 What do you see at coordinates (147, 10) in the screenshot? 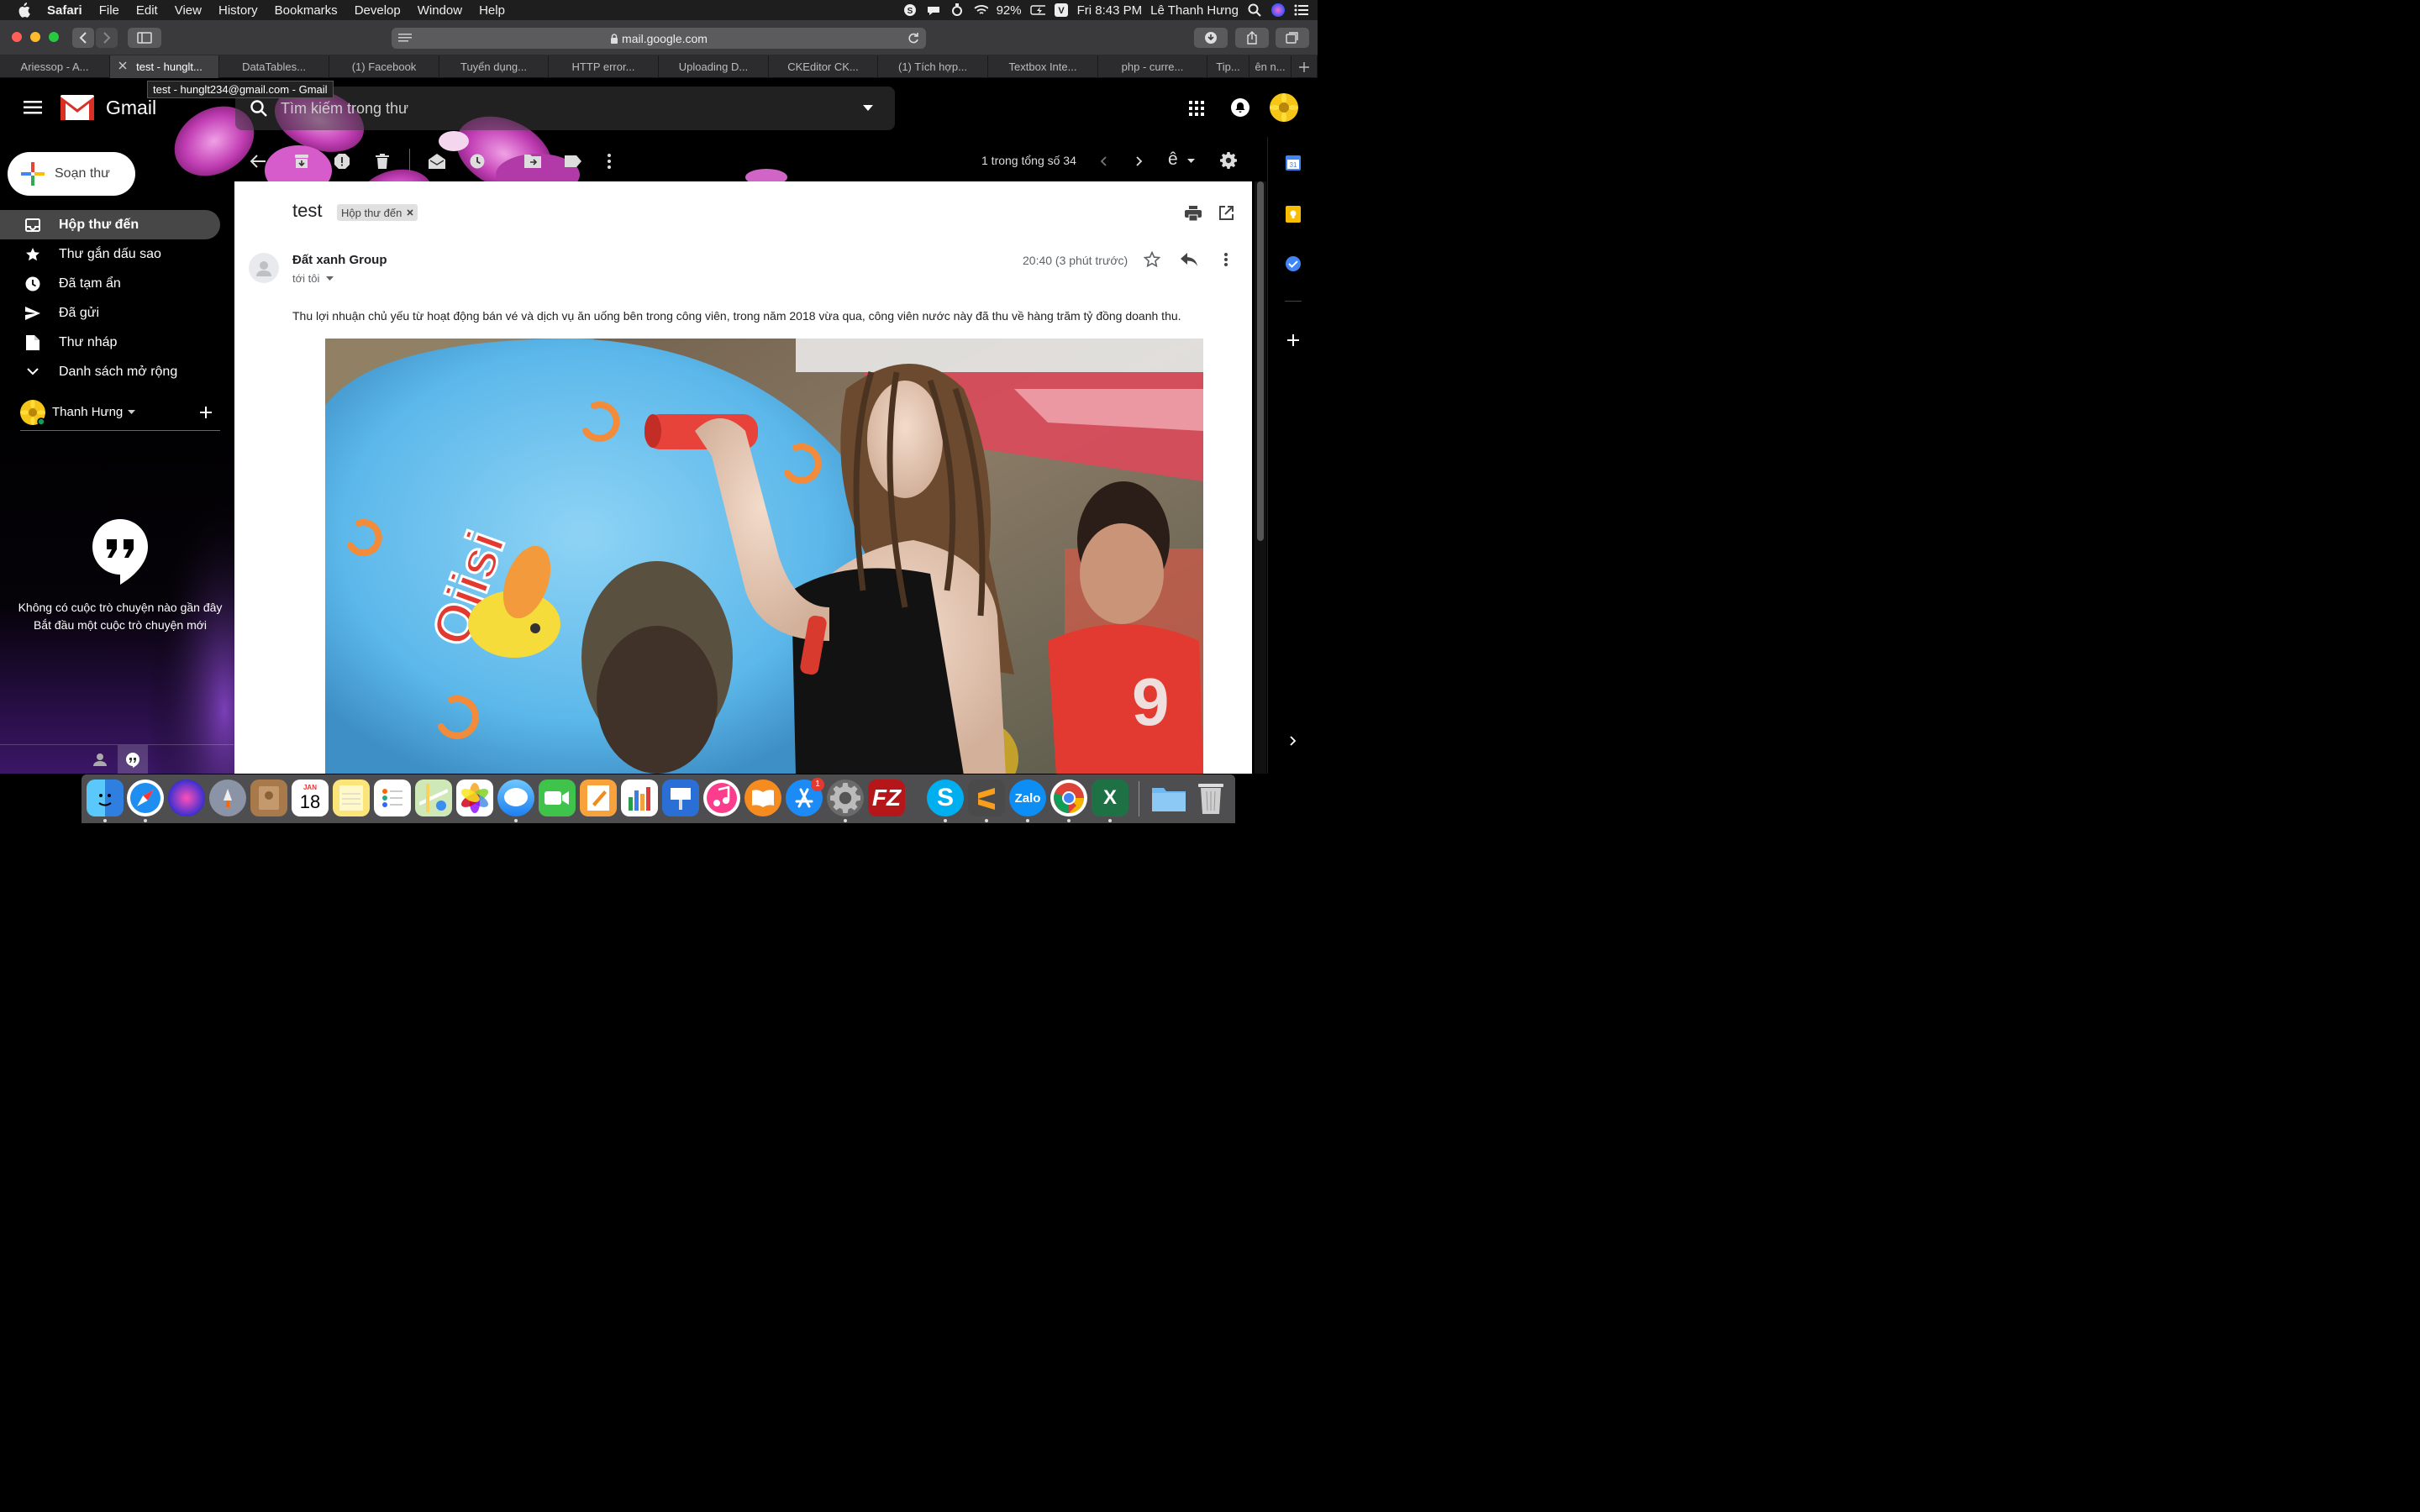
I see `menu-edit: Edit` at bounding box center [147, 10].